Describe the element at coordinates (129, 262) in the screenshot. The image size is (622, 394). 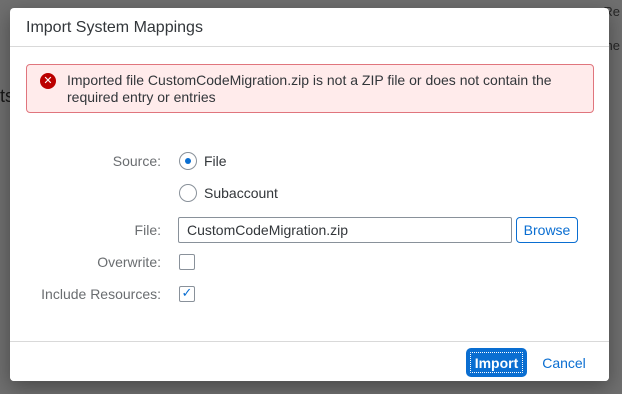
I see `overwrite-label: Overwrite:` at that location.